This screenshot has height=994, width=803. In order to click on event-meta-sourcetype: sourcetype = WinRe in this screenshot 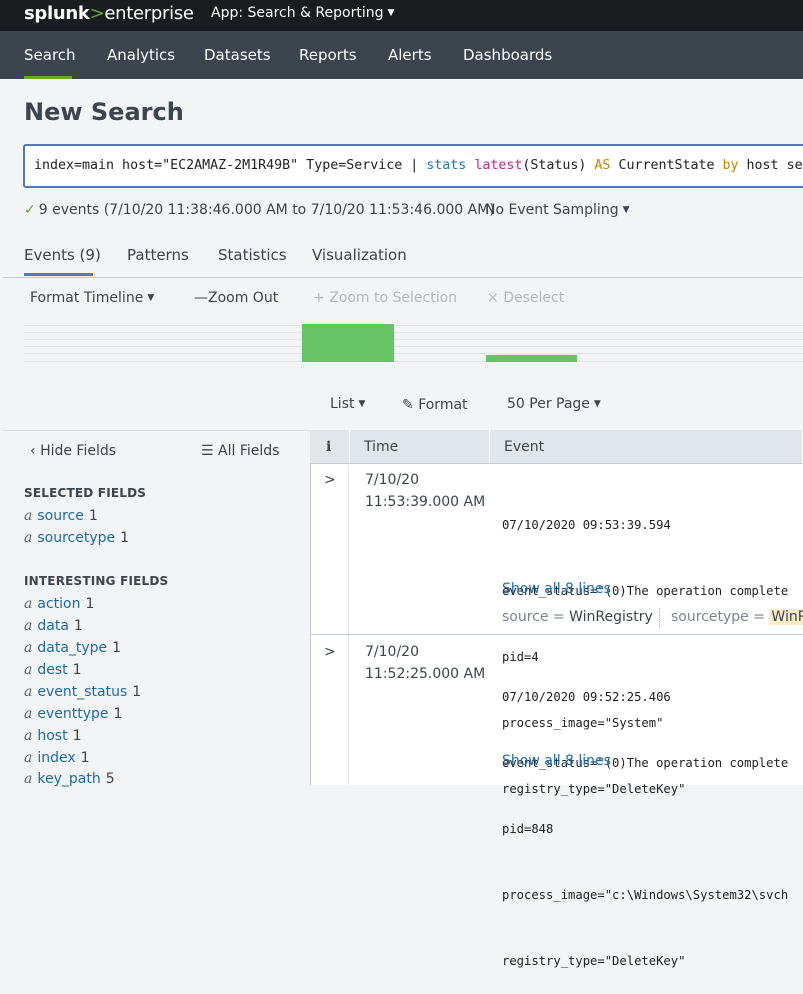, I will do `click(737, 617)`.